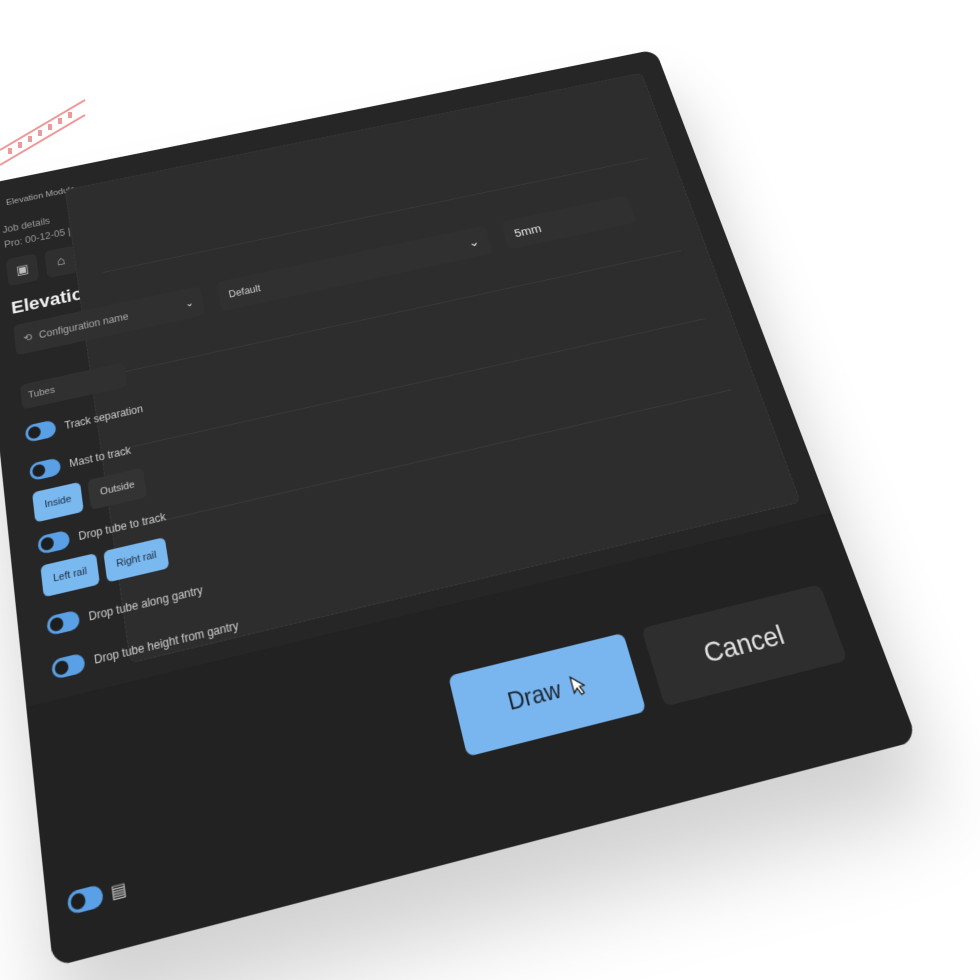 The width and height of the screenshot is (980, 980). What do you see at coordinates (578, 685) in the screenshot?
I see `mouse-pointer-icon` at bounding box center [578, 685].